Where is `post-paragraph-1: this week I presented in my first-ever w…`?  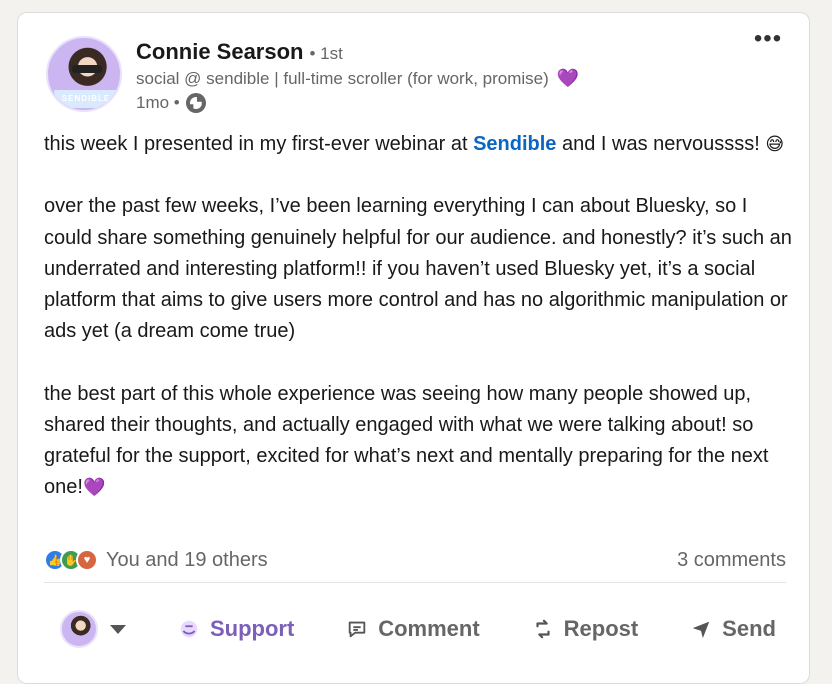
post-paragraph-1: this week I presented in my first-ever w… is located at coordinates (419, 144).